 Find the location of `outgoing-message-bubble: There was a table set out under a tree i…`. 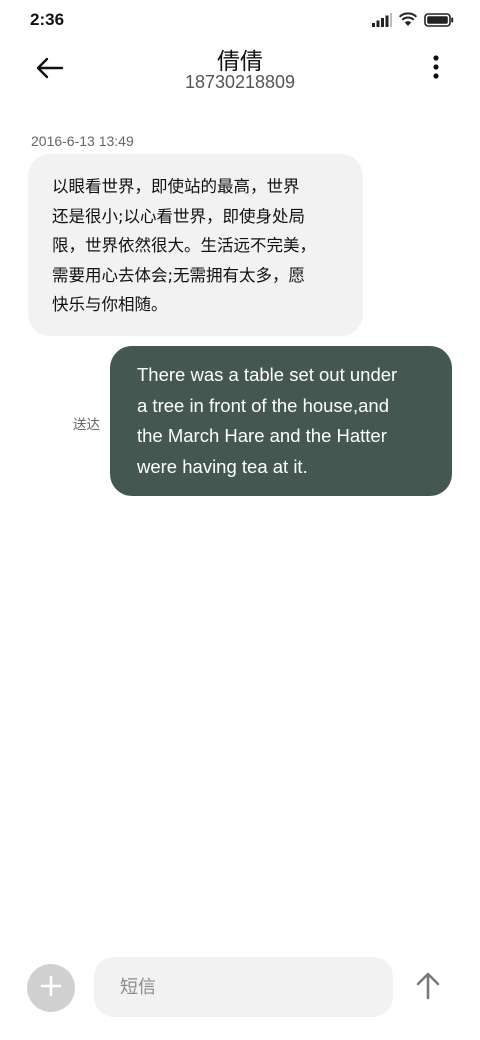

outgoing-message-bubble: There was a table set out under a tree i… is located at coordinates (281, 421).